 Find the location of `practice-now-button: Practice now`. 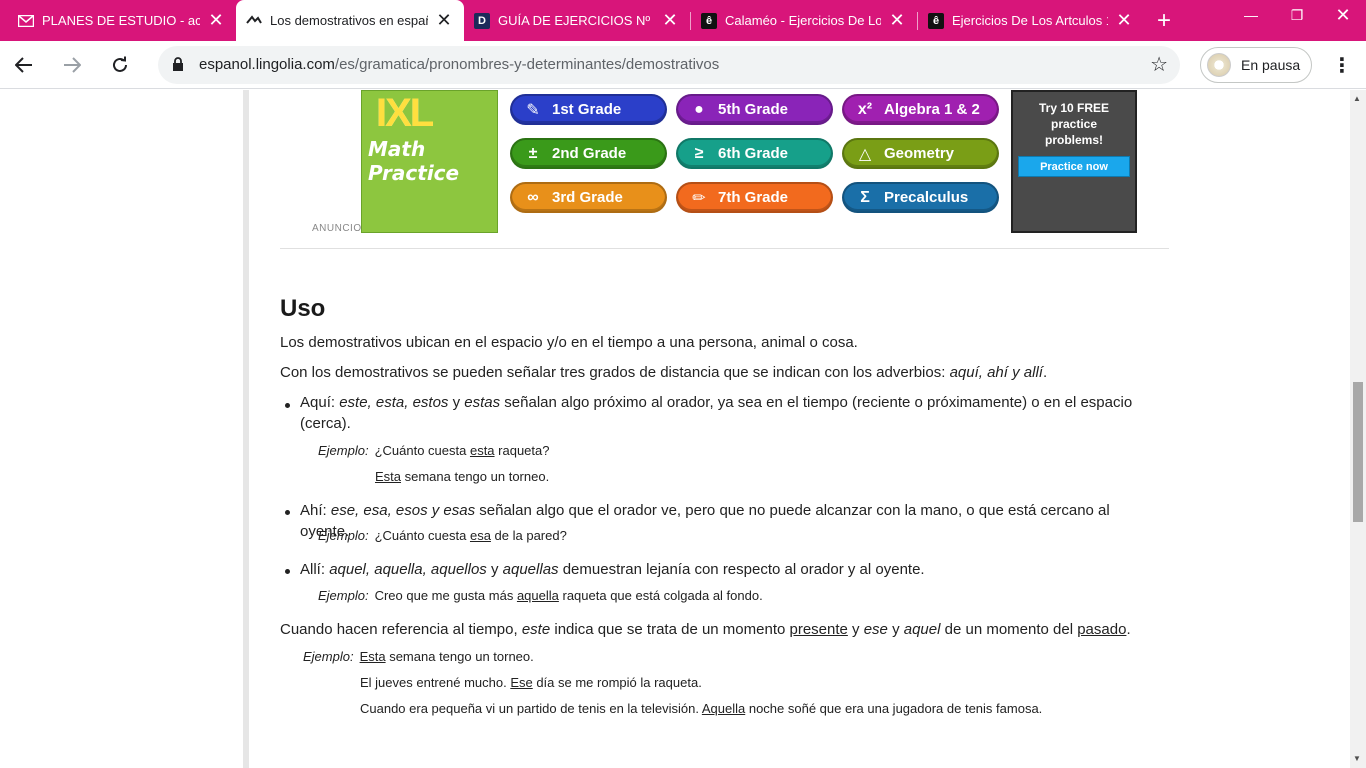

practice-now-button: Practice now is located at coordinates (1074, 166).